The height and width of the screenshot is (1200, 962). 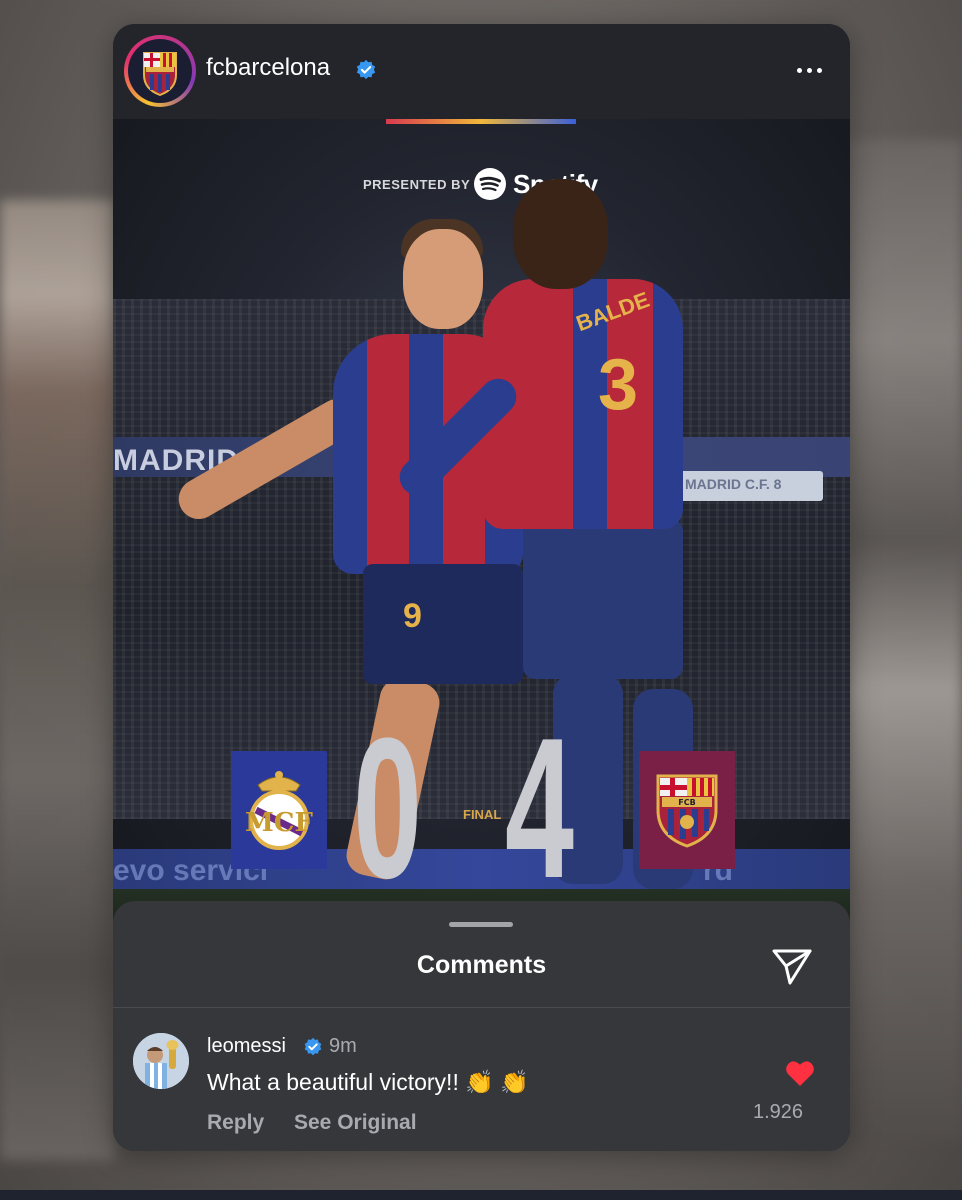 I want to click on real-madrid-crest-icon: MCF, so click(x=279, y=810).